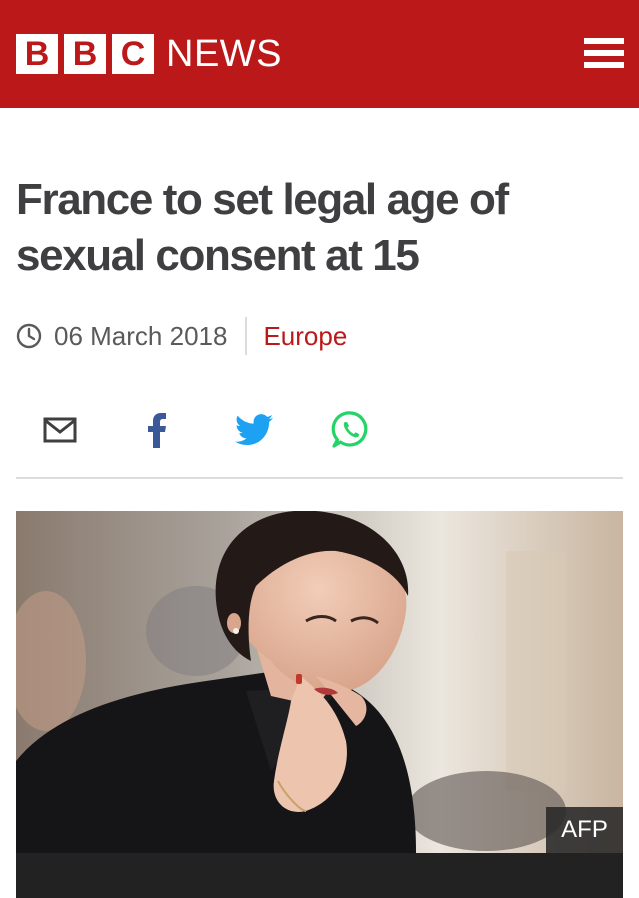  Describe the element at coordinates (262, 199) in the screenshot. I see `headline-line-1: France to set legal age of` at that location.